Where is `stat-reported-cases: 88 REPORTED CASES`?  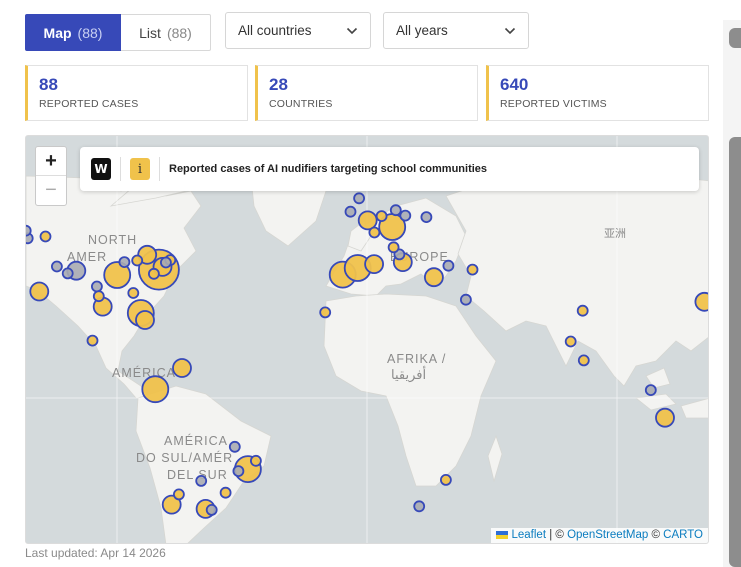
stat-reported-cases: 88 REPORTED CASES is located at coordinates (136, 93).